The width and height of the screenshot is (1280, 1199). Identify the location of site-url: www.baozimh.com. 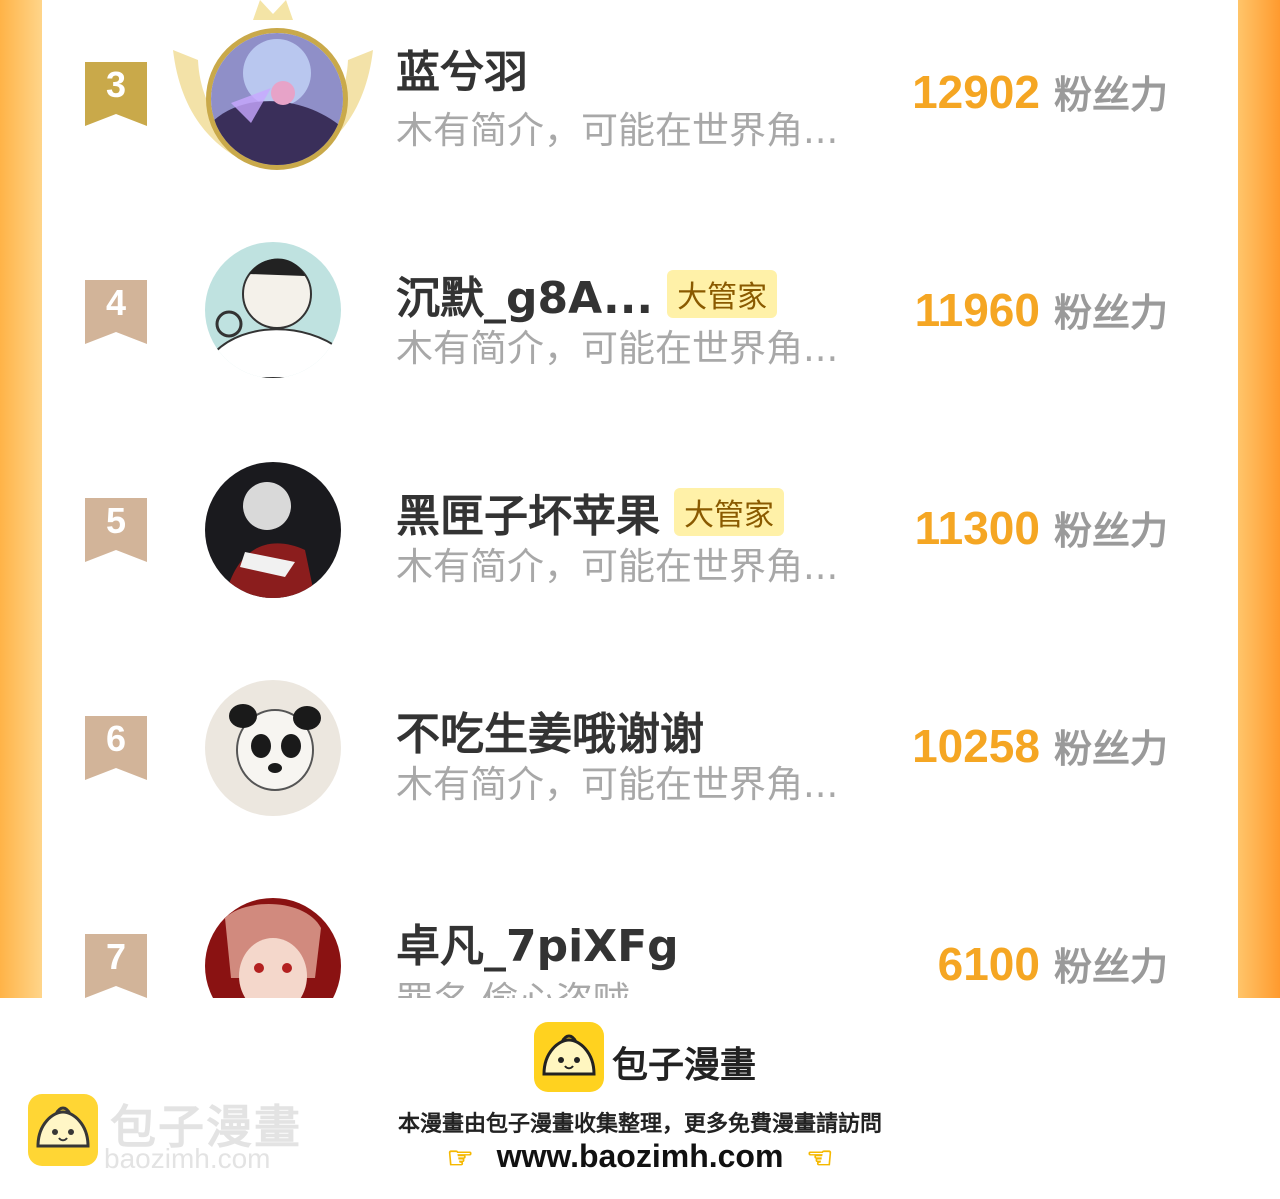
(640, 1156).